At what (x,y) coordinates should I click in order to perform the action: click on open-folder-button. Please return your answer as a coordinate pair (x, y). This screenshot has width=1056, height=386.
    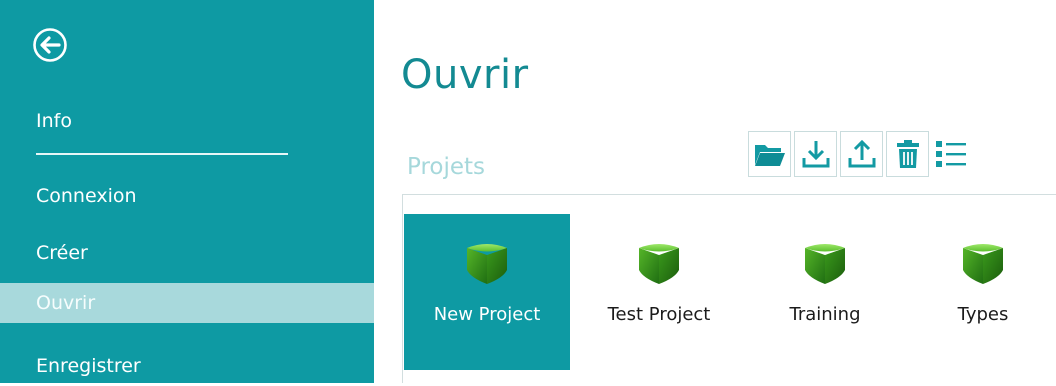
    Looking at the image, I should click on (769, 154).